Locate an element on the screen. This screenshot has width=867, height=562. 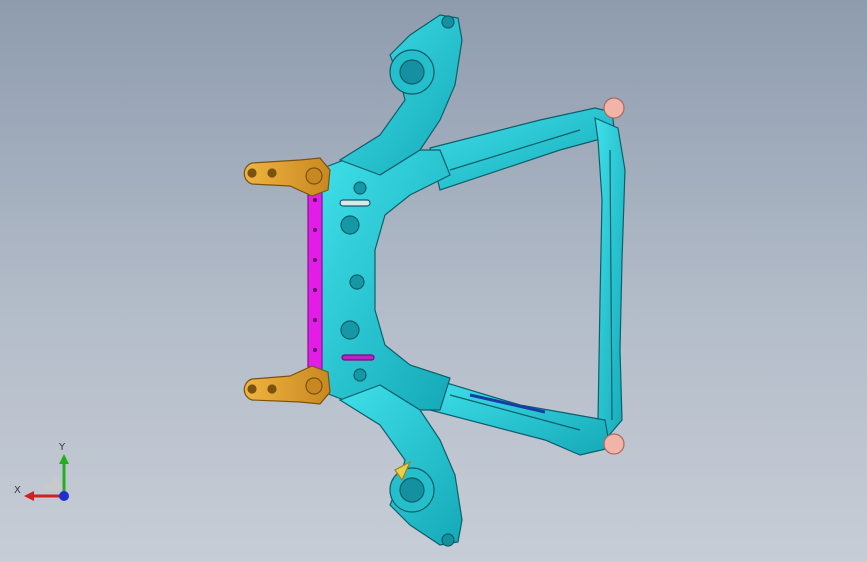
center-body is located at coordinates (384, 280).